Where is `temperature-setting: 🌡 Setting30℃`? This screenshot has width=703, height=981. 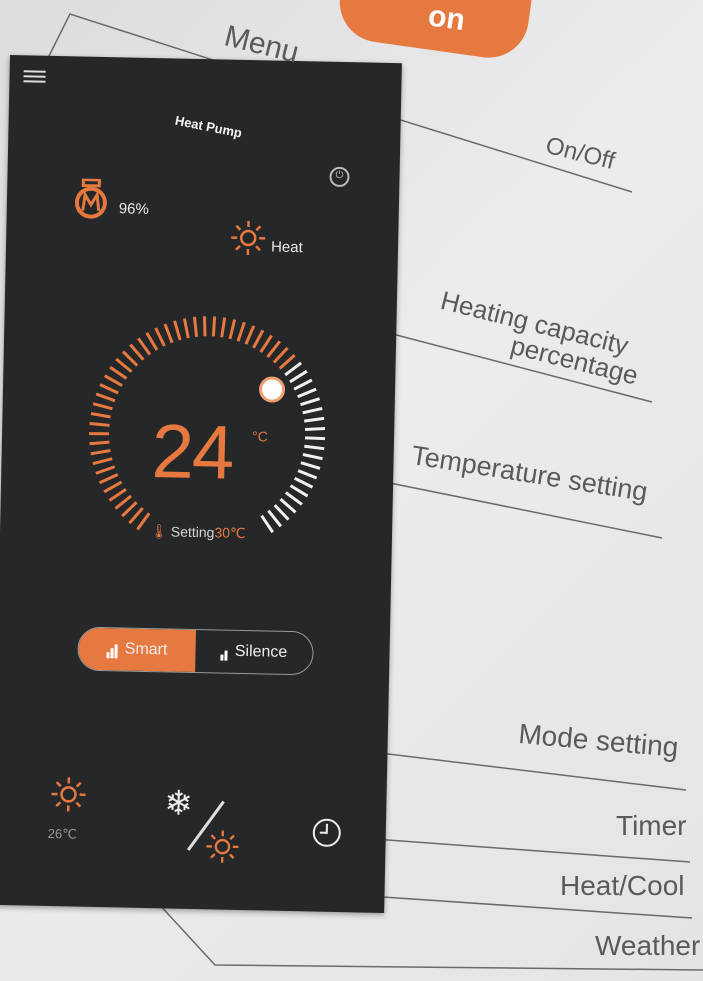
temperature-setting: 🌡 Setting30℃ is located at coordinates (197, 532).